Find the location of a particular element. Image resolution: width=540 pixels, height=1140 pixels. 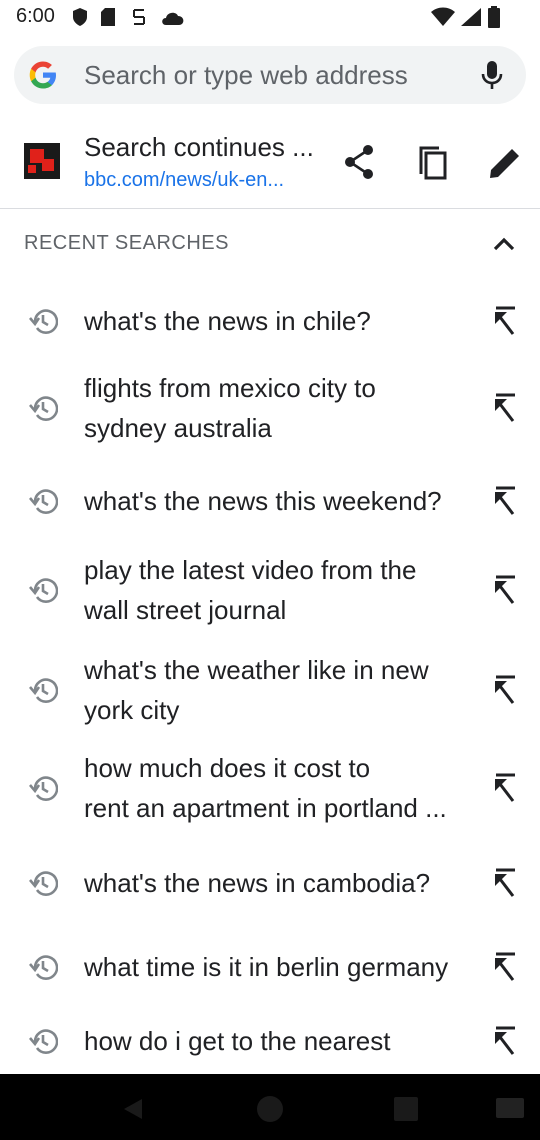

sd-card-icon is located at coordinates (108, 17).